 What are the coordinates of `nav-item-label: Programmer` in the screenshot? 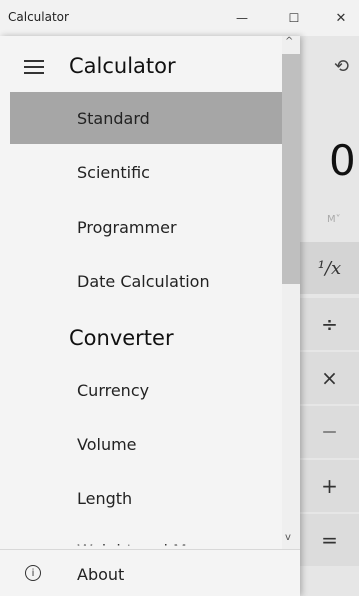 It's located at (127, 227).